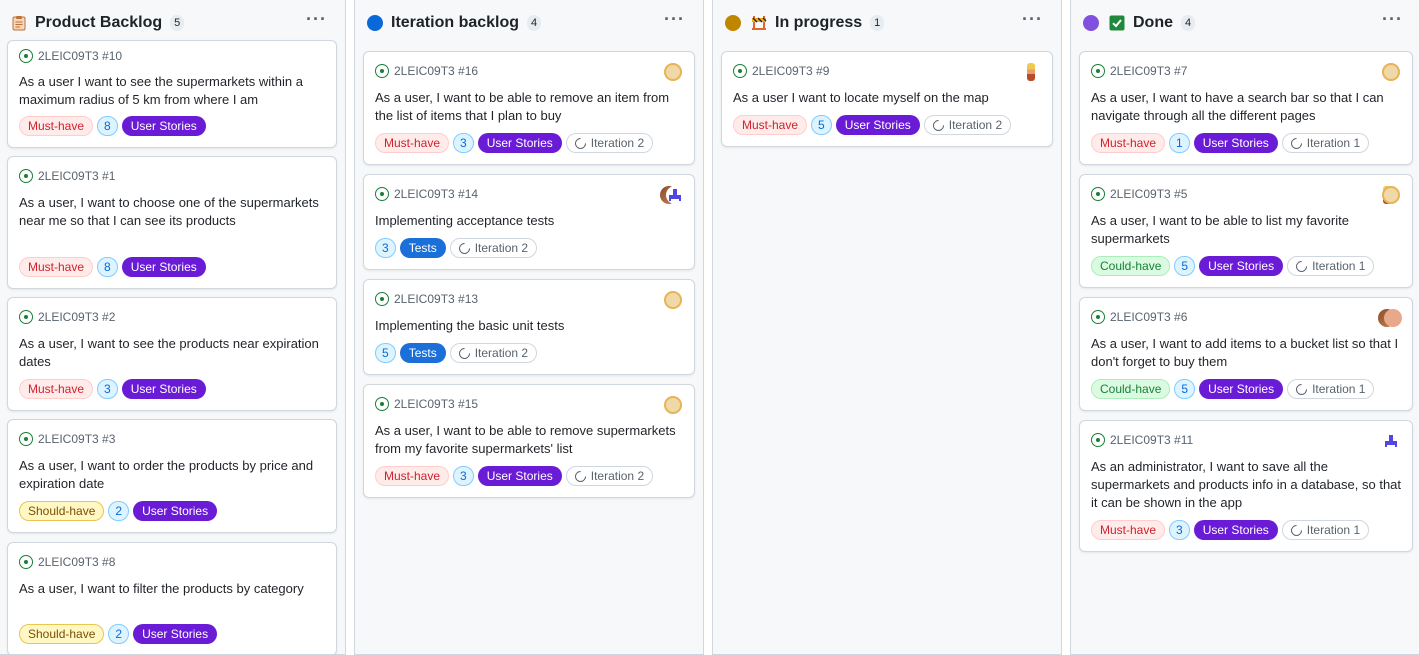 The image size is (1419, 655). What do you see at coordinates (1148, 194) in the screenshot?
I see `issue-ref: 2LEIC09T3 #5` at bounding box center [1148, 194].